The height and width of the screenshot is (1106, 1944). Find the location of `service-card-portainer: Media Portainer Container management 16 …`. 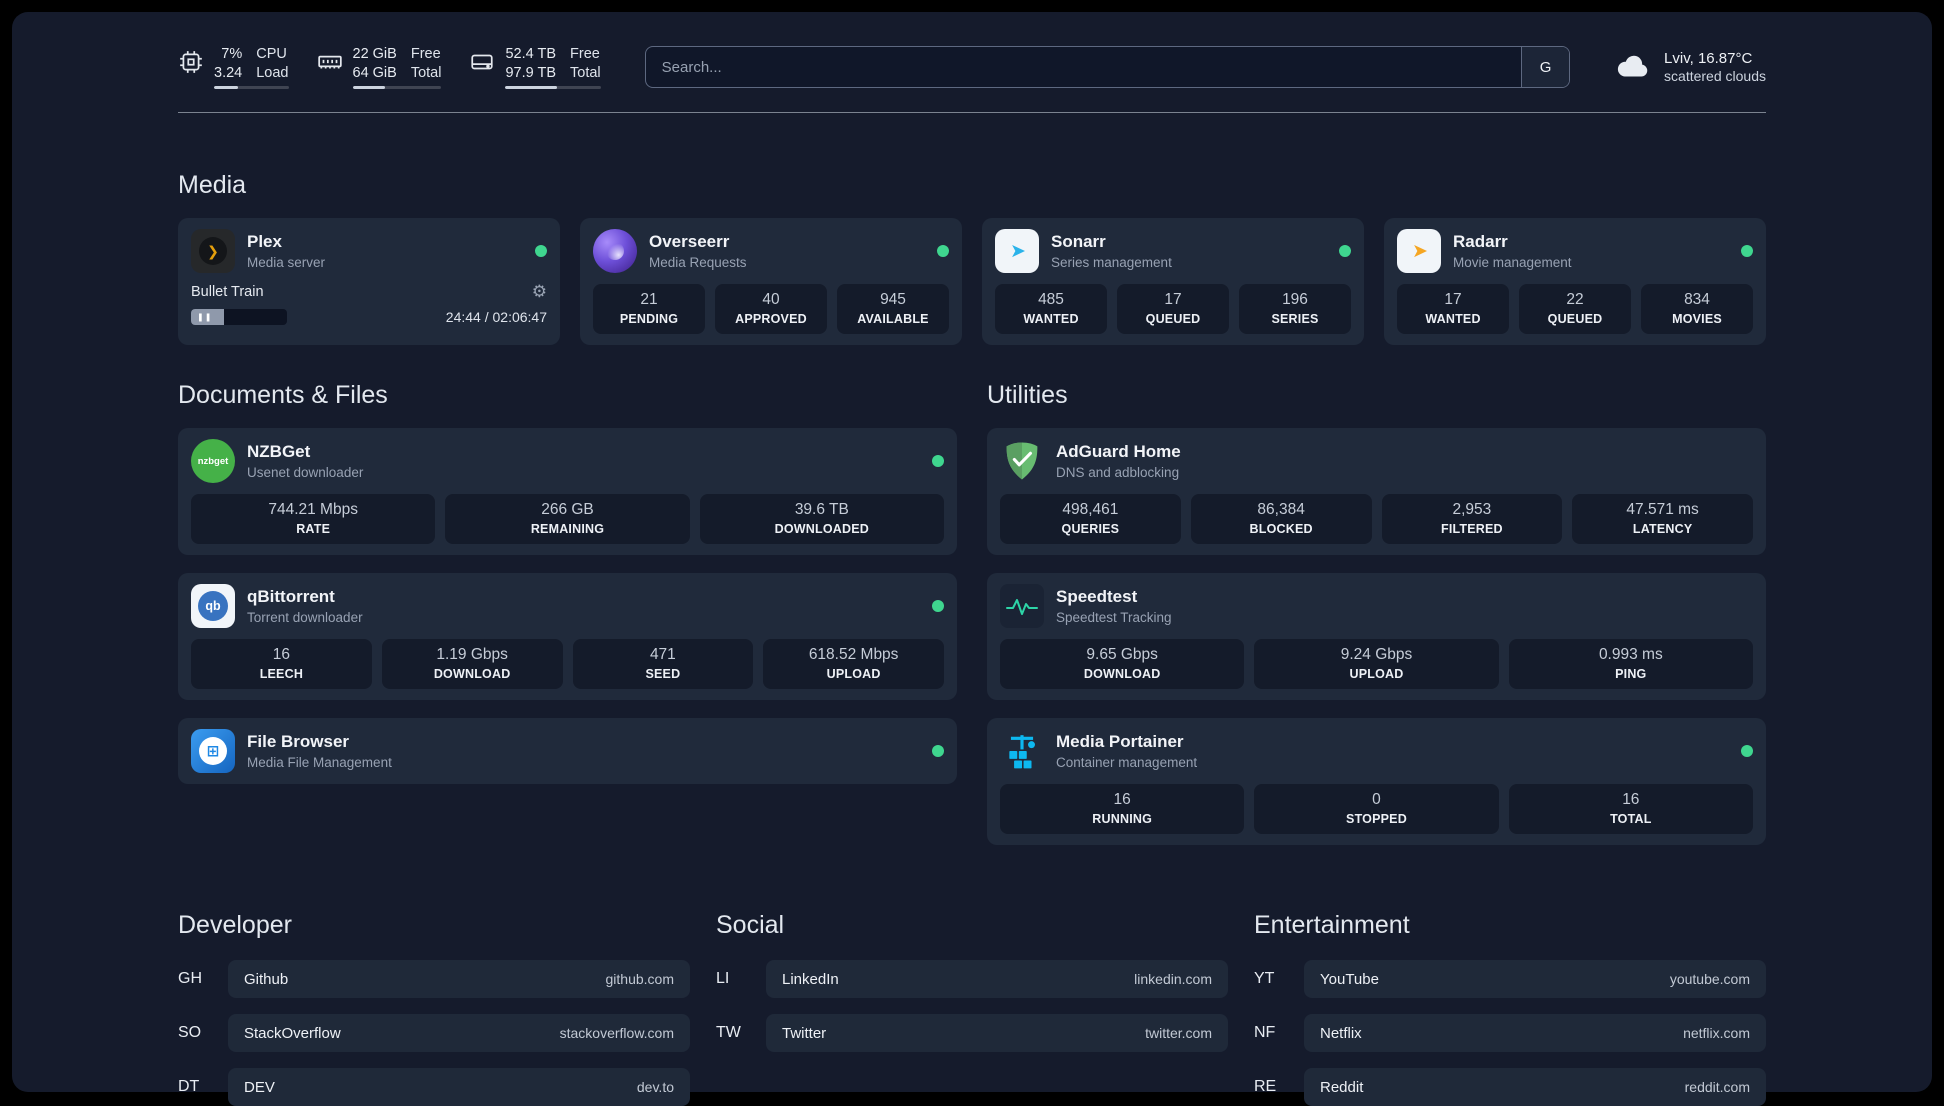

service-card-portainer: Media Portainer Container management 16 … is located at coordinates (1376, 781).